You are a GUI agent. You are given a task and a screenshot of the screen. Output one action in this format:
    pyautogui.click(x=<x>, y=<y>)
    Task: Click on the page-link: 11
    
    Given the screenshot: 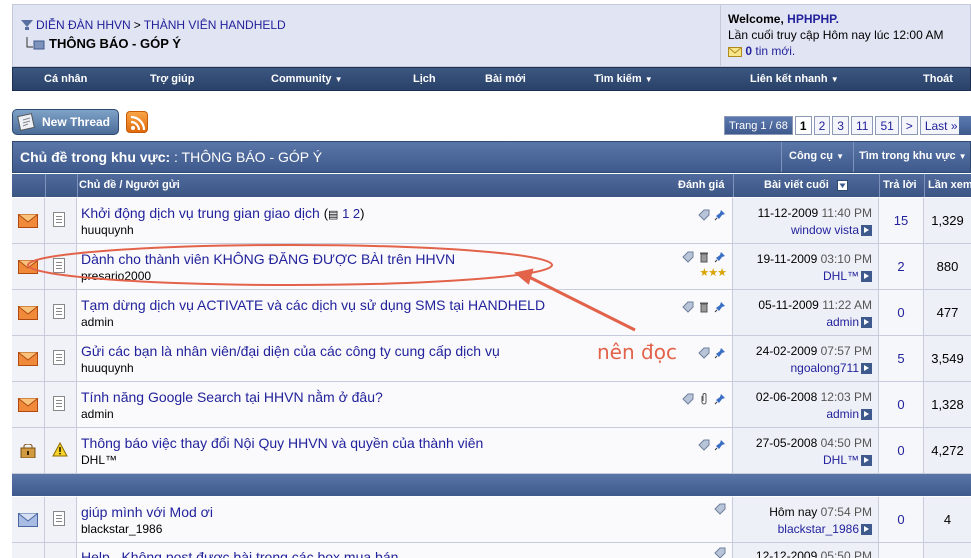 What is the action you would take?
    pyautogui.click(x=862, y=125)
    